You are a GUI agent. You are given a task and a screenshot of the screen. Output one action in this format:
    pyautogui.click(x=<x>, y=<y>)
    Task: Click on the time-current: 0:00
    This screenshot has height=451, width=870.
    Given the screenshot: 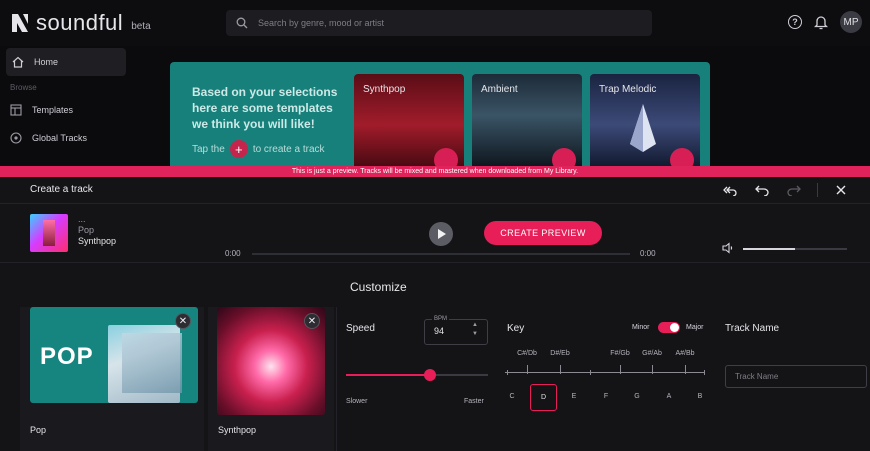 What is the action you would take?
    pyautogui.click(x=233, y=253)
    